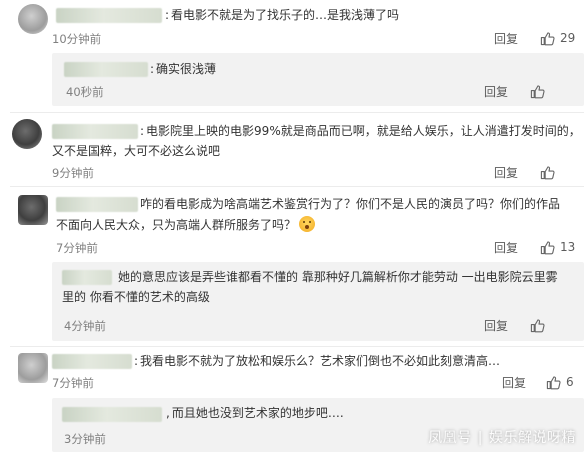 Image resolution: width=584 pixels, height=452 pixels. What do you see at coordinates (450, 438) in the screenshot?
I see `watermark-brand: 凤凰号` at bounding box center [450, 438].